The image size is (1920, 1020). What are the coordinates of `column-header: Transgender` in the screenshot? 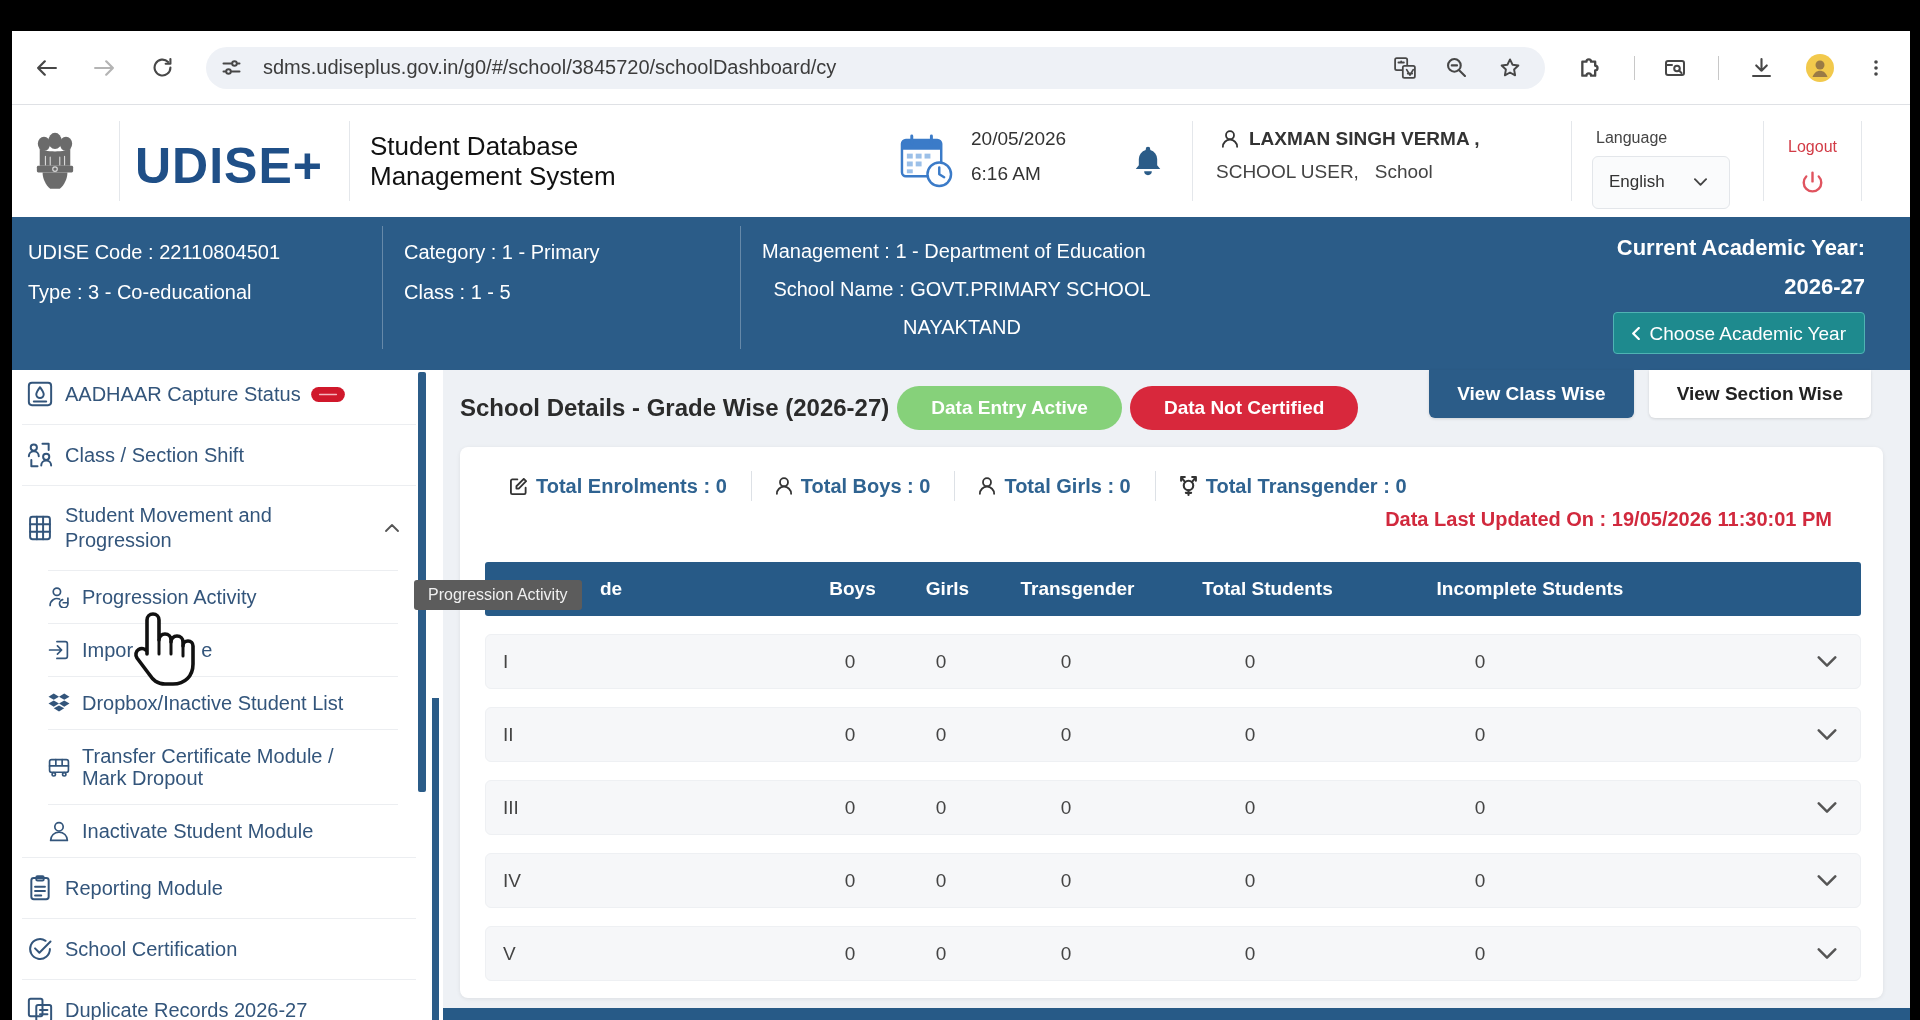 It's located at (1077, 589).